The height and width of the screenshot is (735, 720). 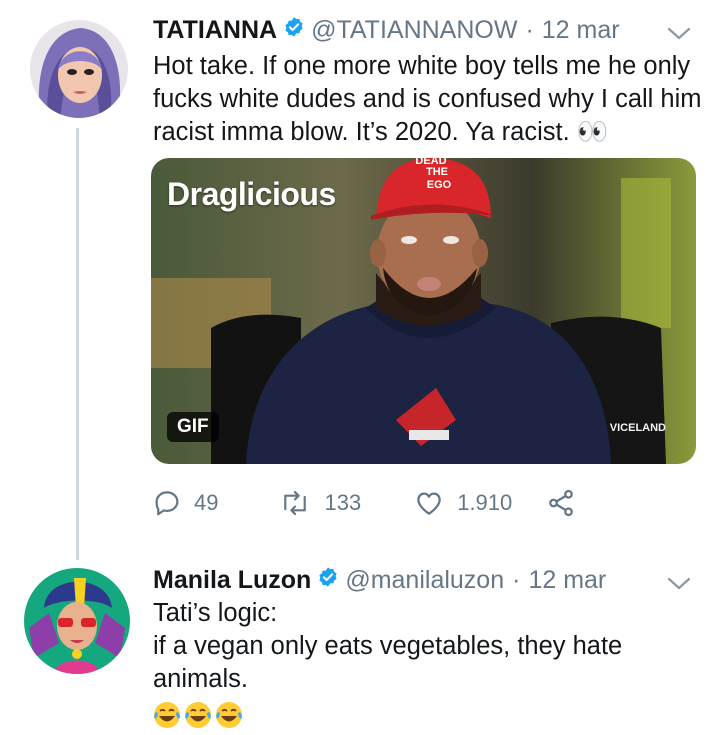 What do you see at coordinates (232, 580) in the screenshot?
I see `author-name: Manila Luzon` at bounding box center [232, 580].